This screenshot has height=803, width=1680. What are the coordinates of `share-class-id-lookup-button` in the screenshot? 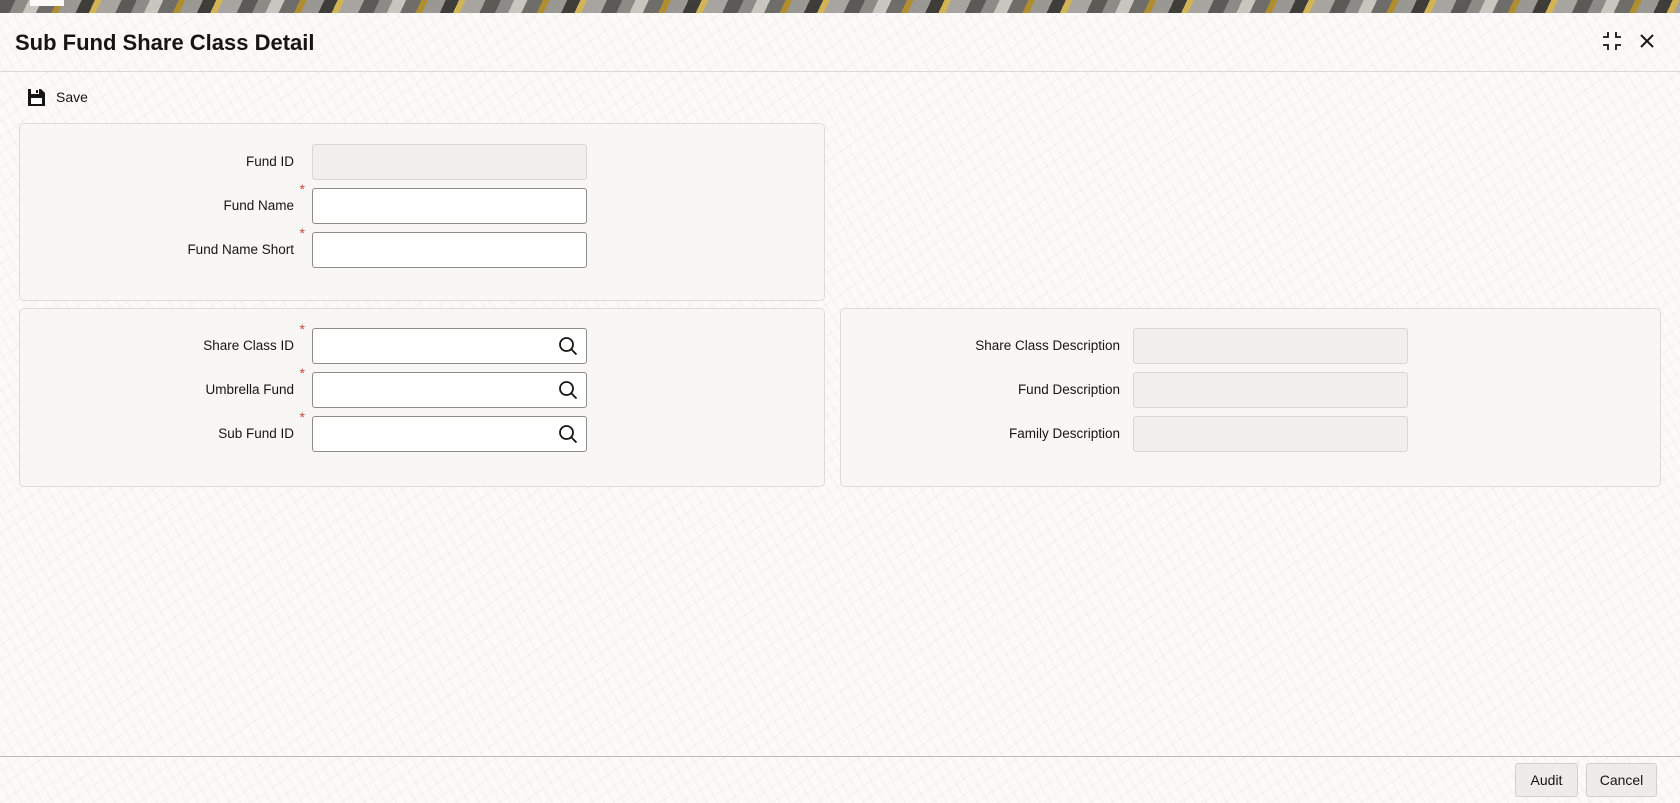 It's located at (568, 346).